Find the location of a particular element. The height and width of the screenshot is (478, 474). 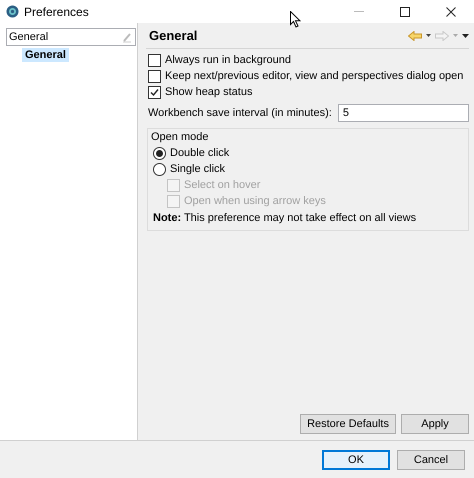

apply-button: Apply is located at coordinates (435, 424).